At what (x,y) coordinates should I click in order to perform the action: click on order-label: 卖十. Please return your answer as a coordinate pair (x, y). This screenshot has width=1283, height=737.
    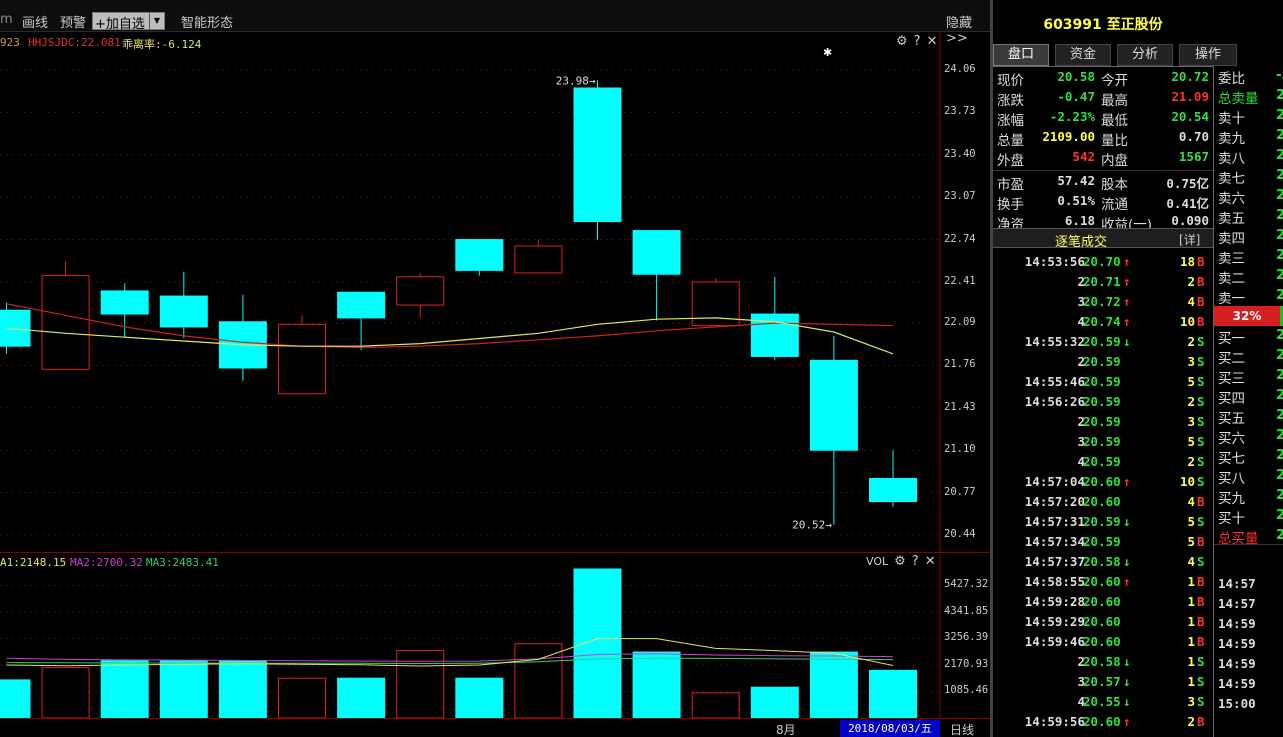
    Looking at the image, I should click on (1231, 119).